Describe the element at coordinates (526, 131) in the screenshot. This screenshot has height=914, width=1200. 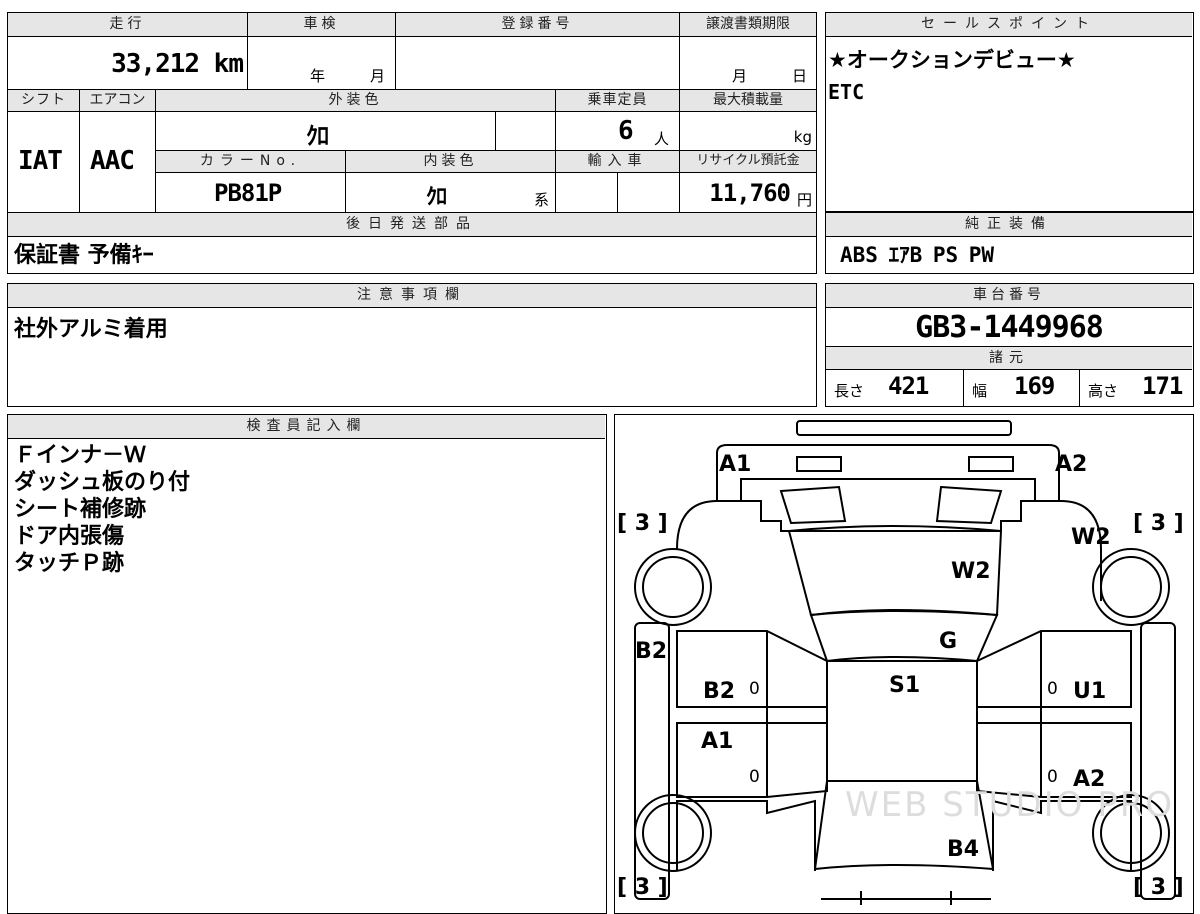
I see `exterior-color-extra-cell` at that location.